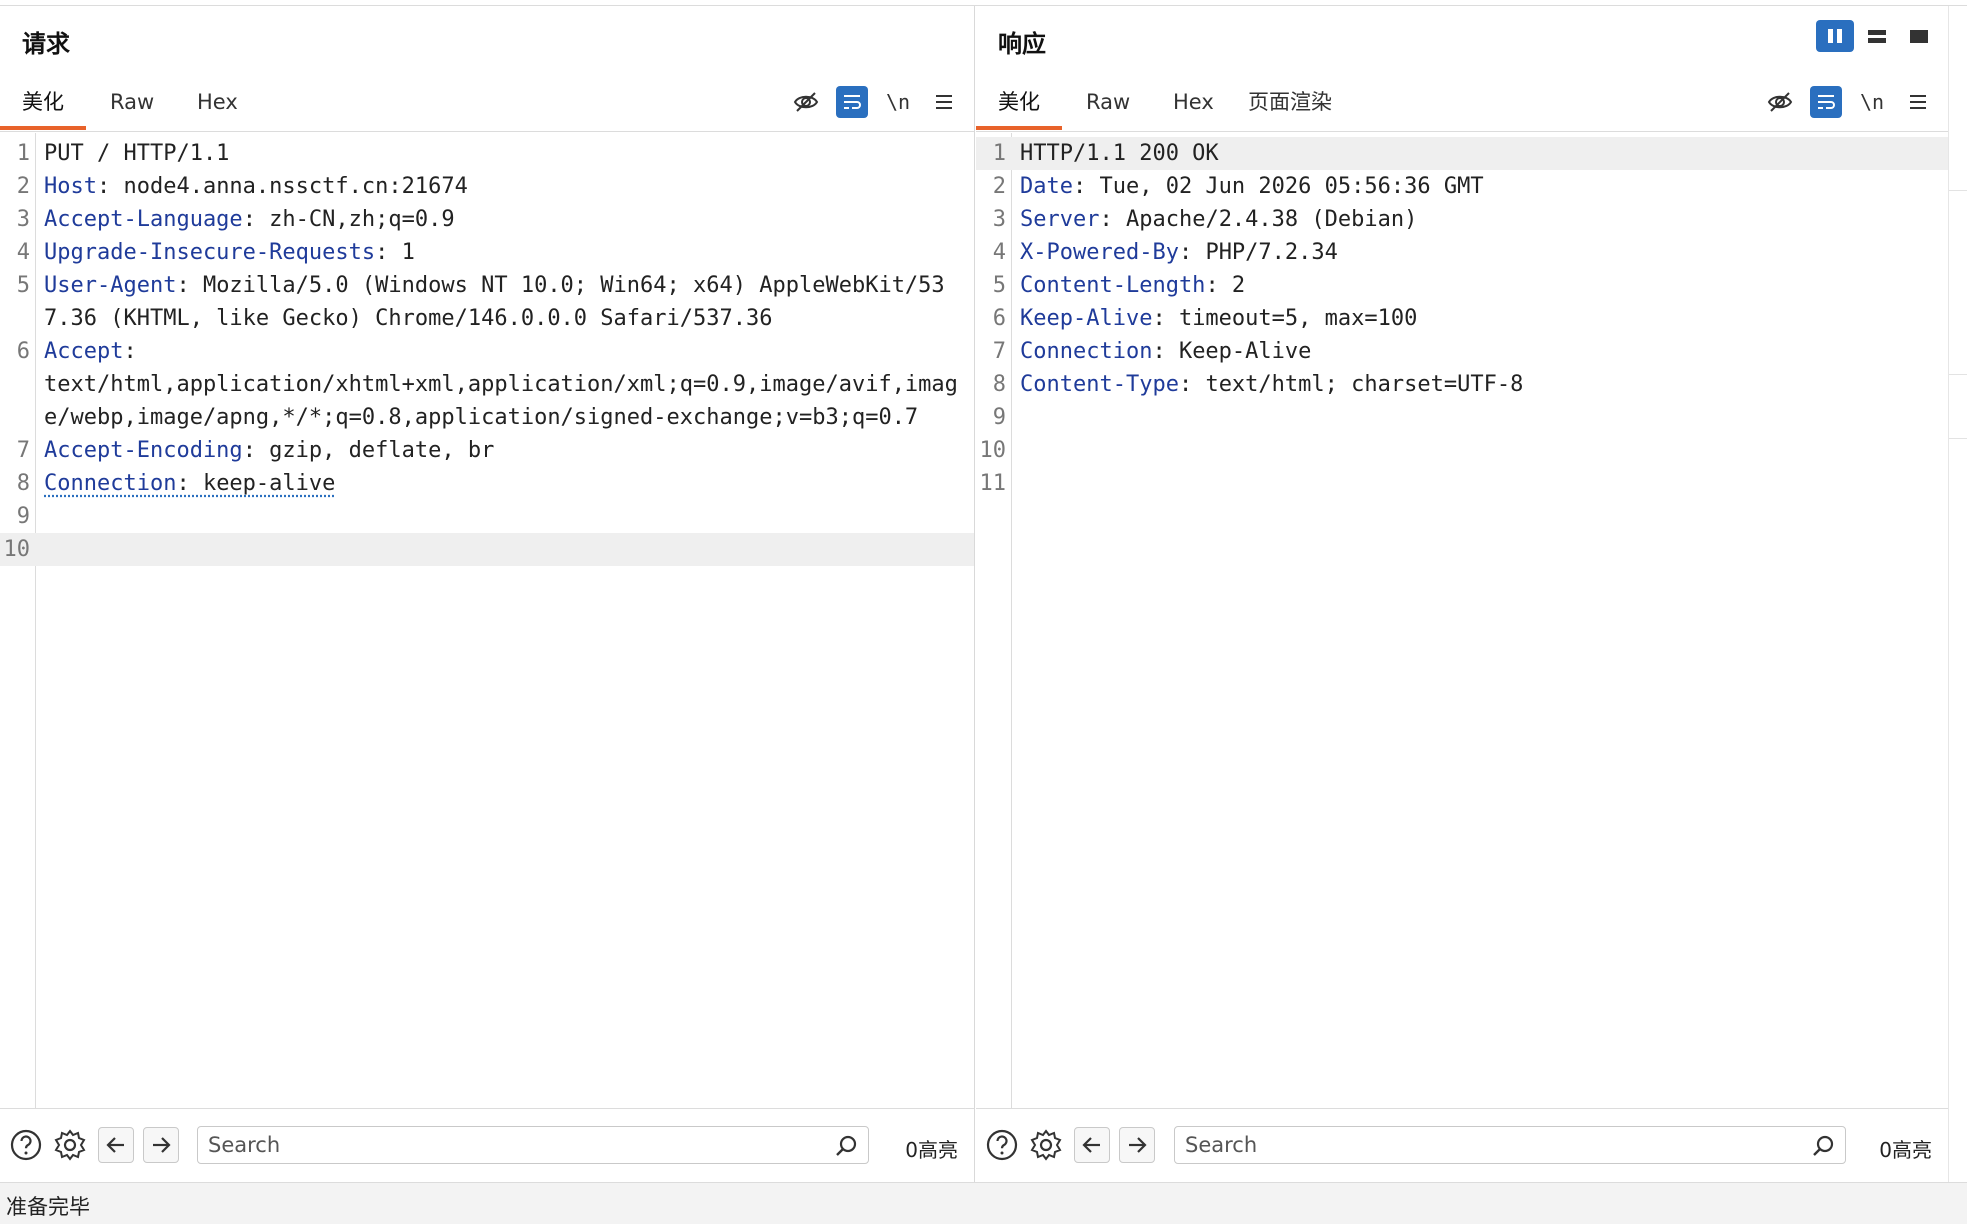  What do you see at coordinates (1290, 110) in the screenshot?
I see `tab-render: 页面渲染` at bounding box center [1290, 110].